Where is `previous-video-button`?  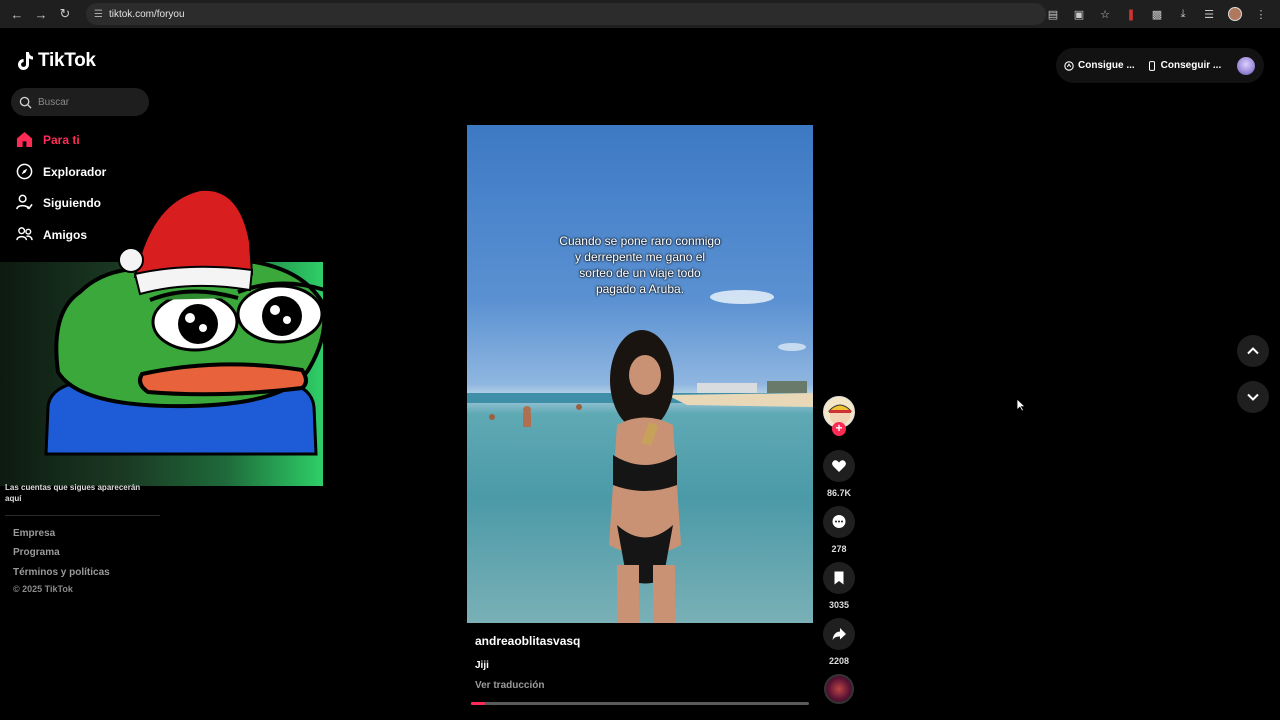
previous-video-button is located at coordinates (1253, 351).